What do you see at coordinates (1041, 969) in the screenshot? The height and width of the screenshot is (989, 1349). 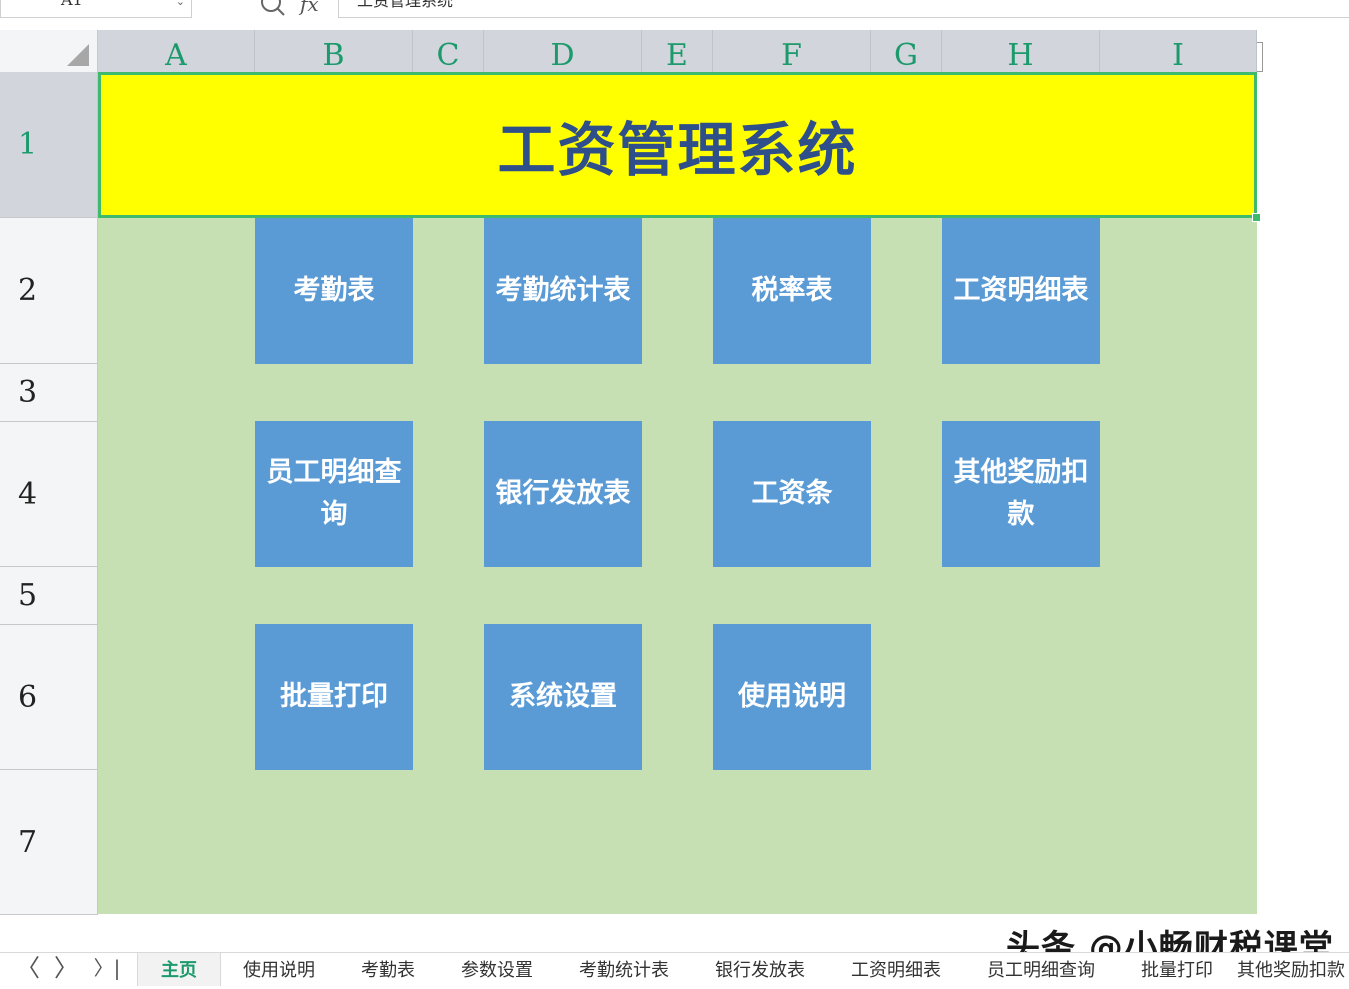 I see `tab-employee-query: 员工明细查询` at bounding box center [1041, 969].